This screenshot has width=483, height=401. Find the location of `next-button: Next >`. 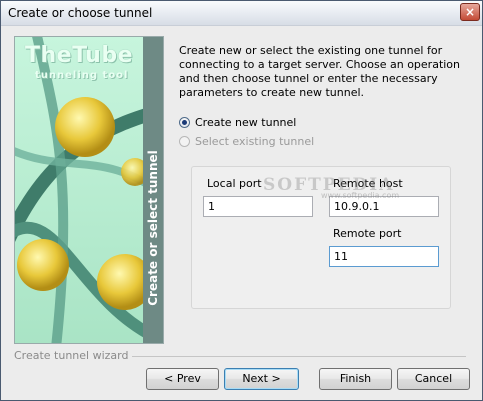

next-button: Next > is located at coordinates (261, 379).